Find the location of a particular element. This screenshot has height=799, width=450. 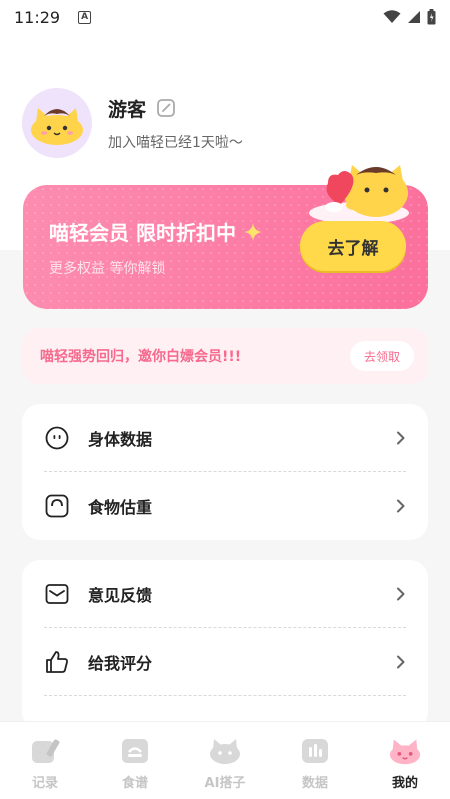

menu-label: 给我评分 is located at coordinates (120, 663).